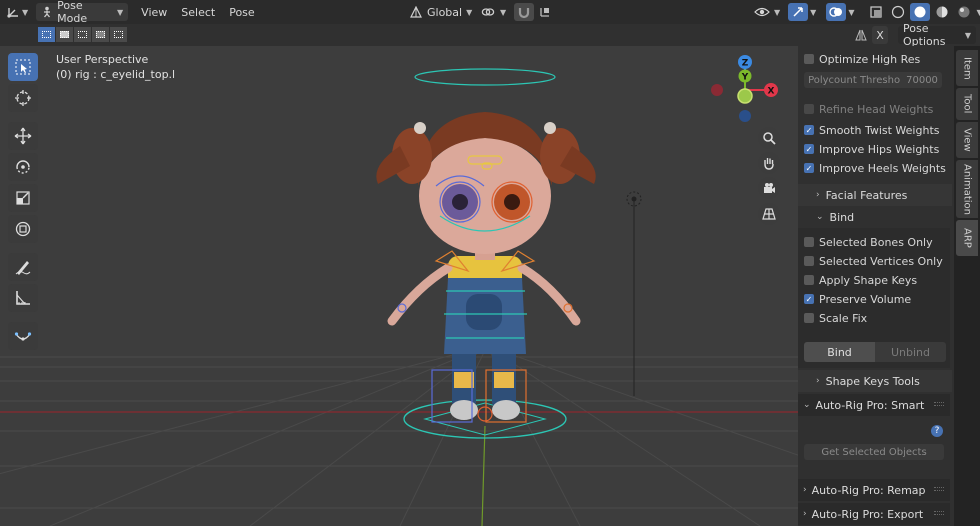  What do you see at coordinates (867, 514) in the screenshot?
I see `export-section-label: Auto-Rig Pro: Export` at bounding box center [867, 514].